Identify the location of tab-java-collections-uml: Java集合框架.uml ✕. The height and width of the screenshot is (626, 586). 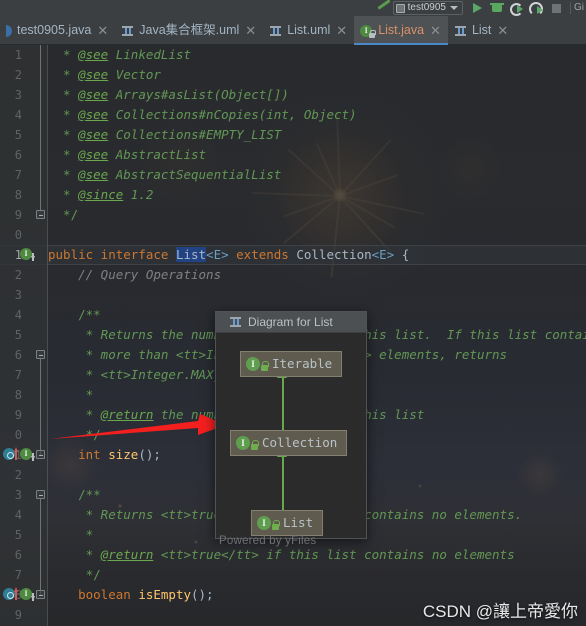
(189, 30).